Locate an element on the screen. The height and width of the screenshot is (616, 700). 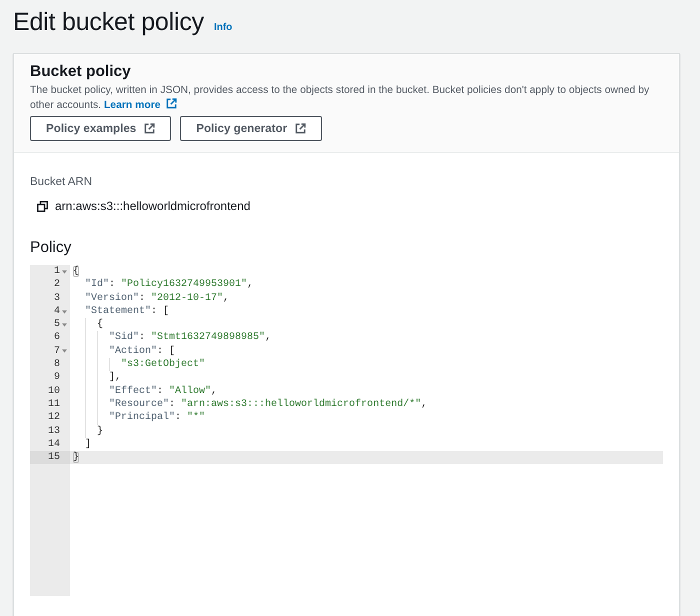
info-link: Info is located at coordinates (223, 27).